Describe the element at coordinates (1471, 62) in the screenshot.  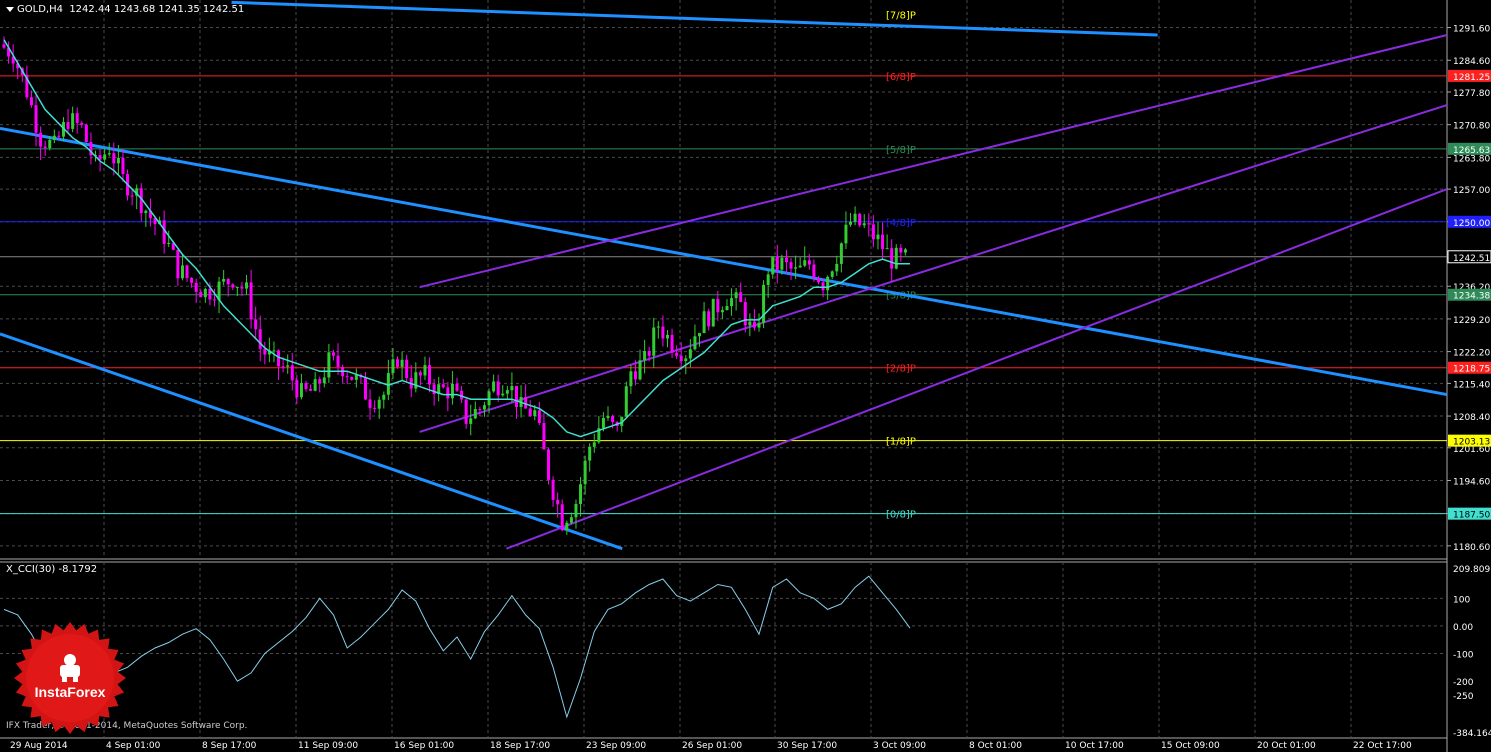
I see `price-tick-label: 1284.60` at that location.